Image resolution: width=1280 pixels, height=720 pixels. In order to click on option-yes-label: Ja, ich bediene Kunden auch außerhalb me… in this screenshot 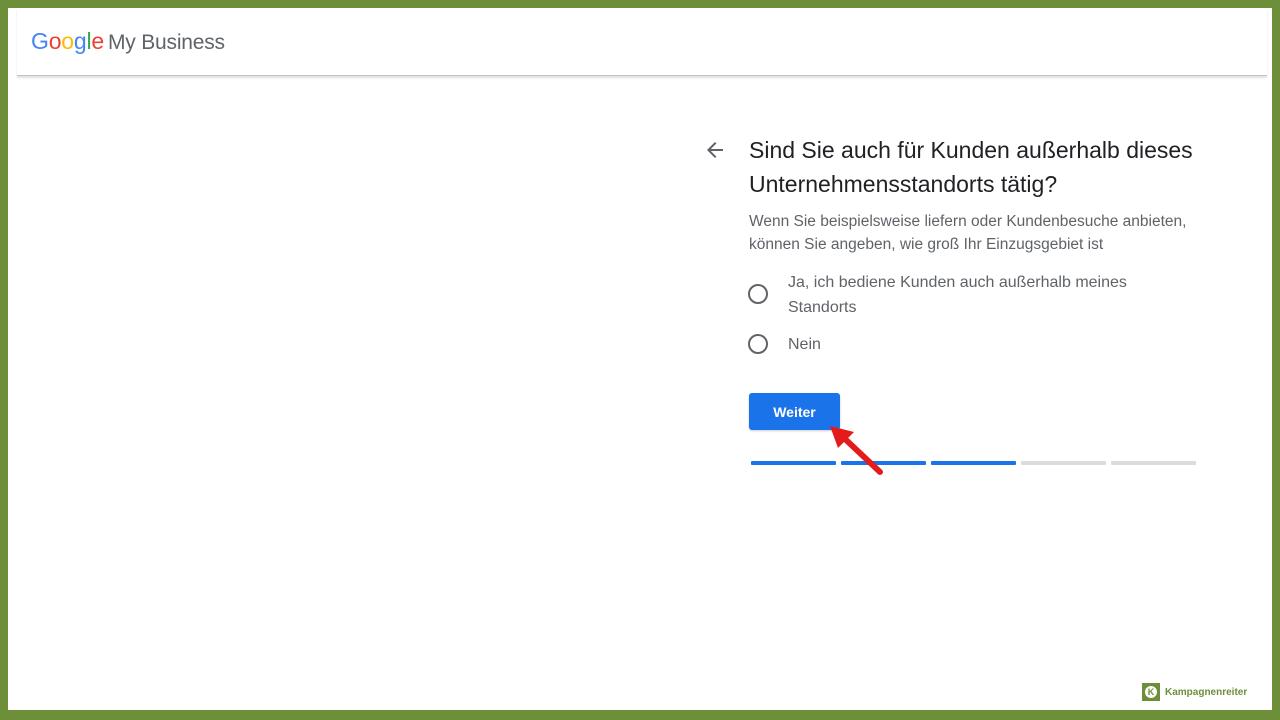, I will do `click(978, 295)`.